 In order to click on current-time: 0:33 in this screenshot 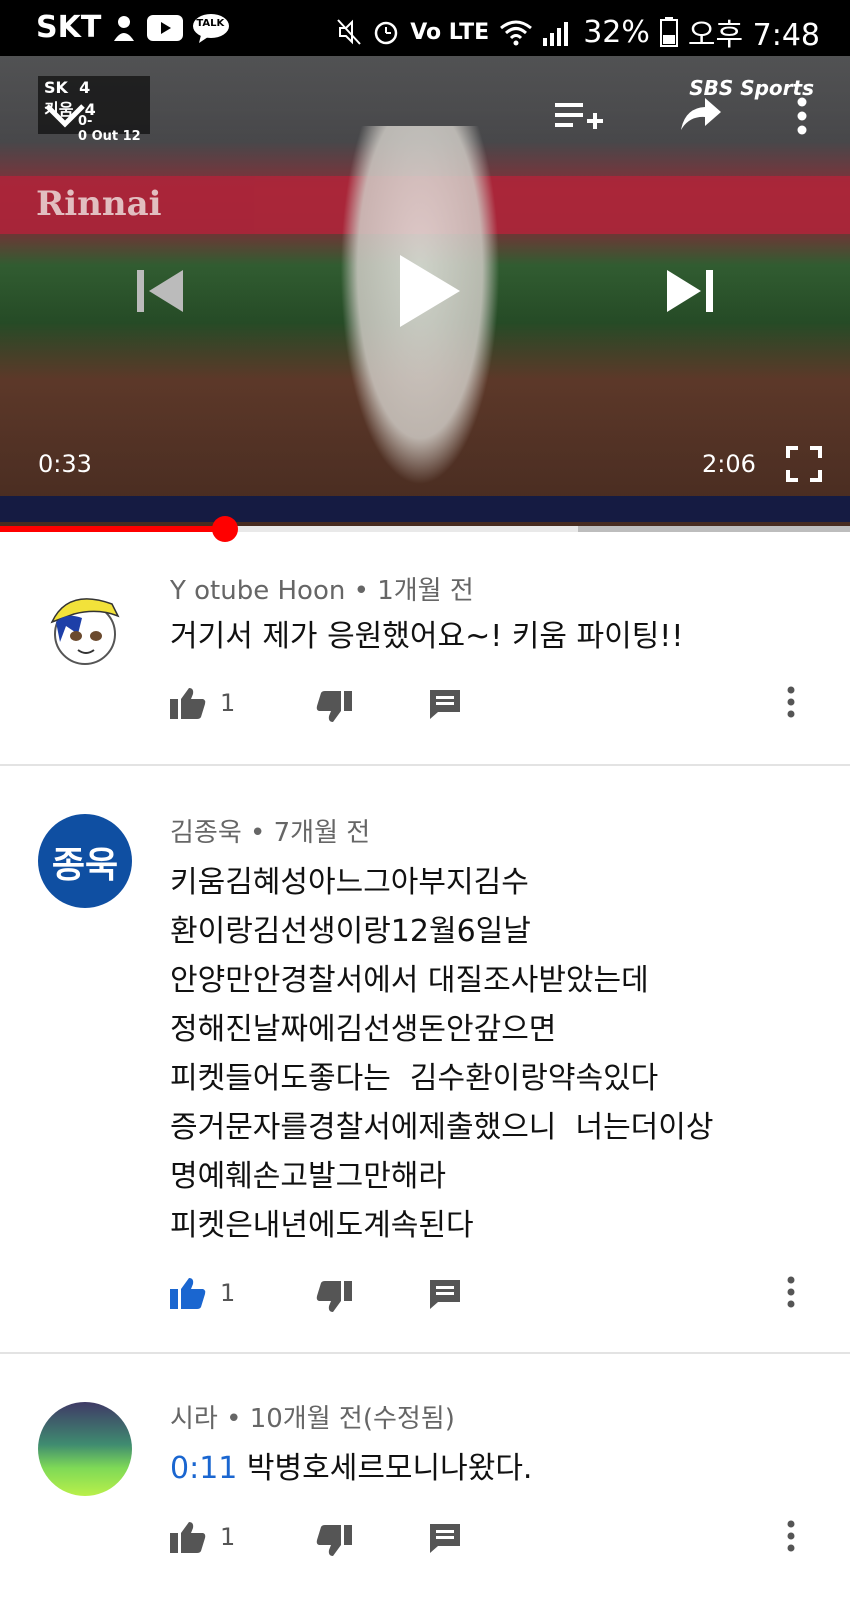, I will do `click(65, 464)`.